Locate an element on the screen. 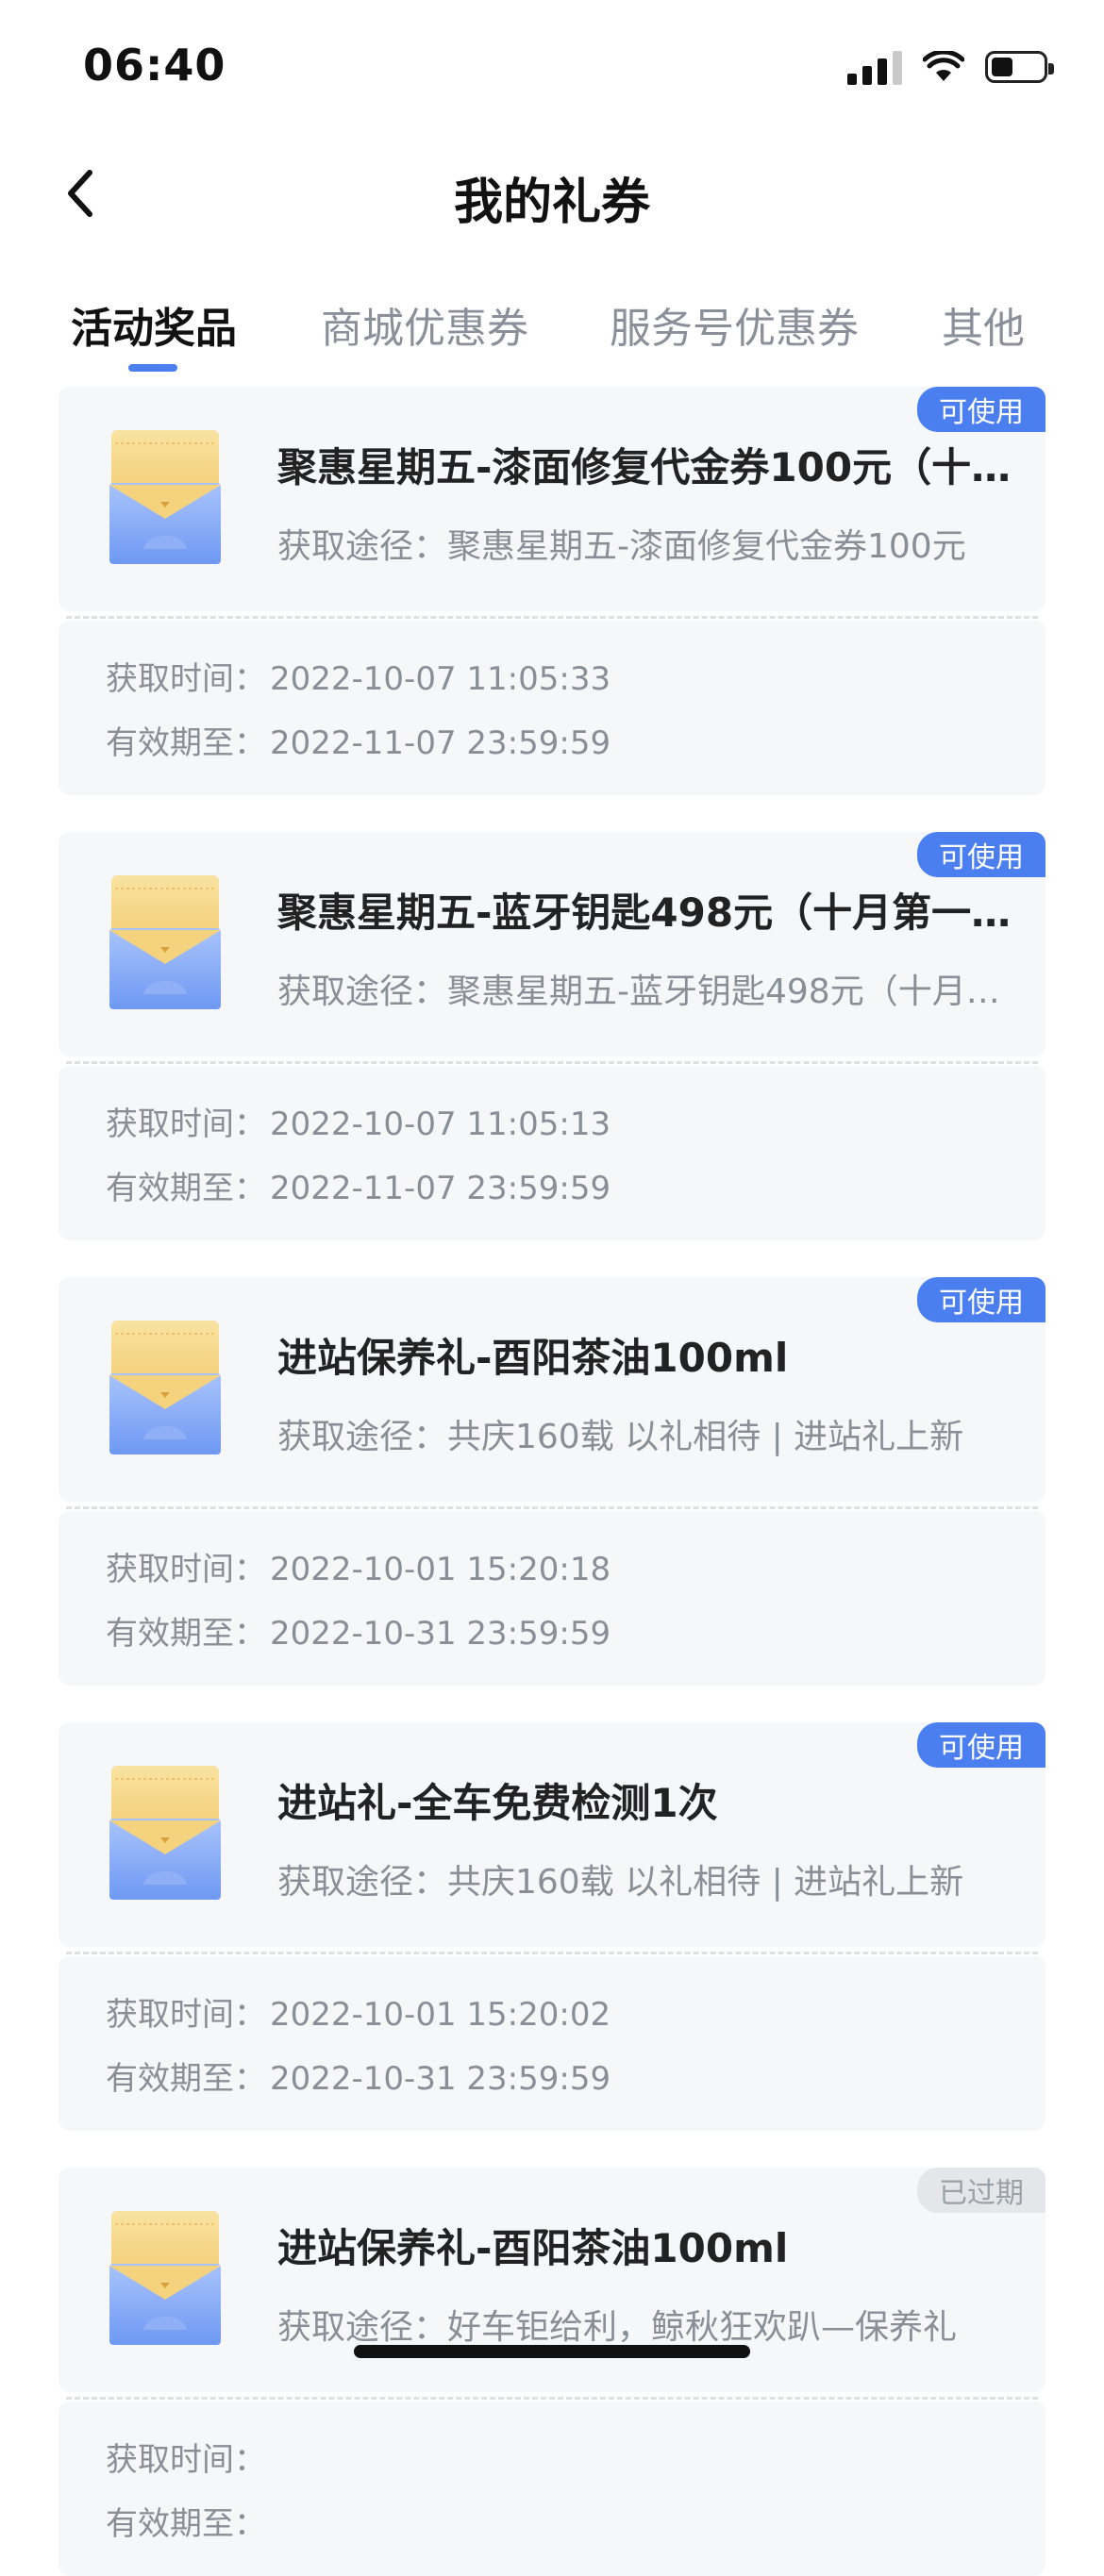  status-badge: 已过期 is located at coordinates (981, 2190).